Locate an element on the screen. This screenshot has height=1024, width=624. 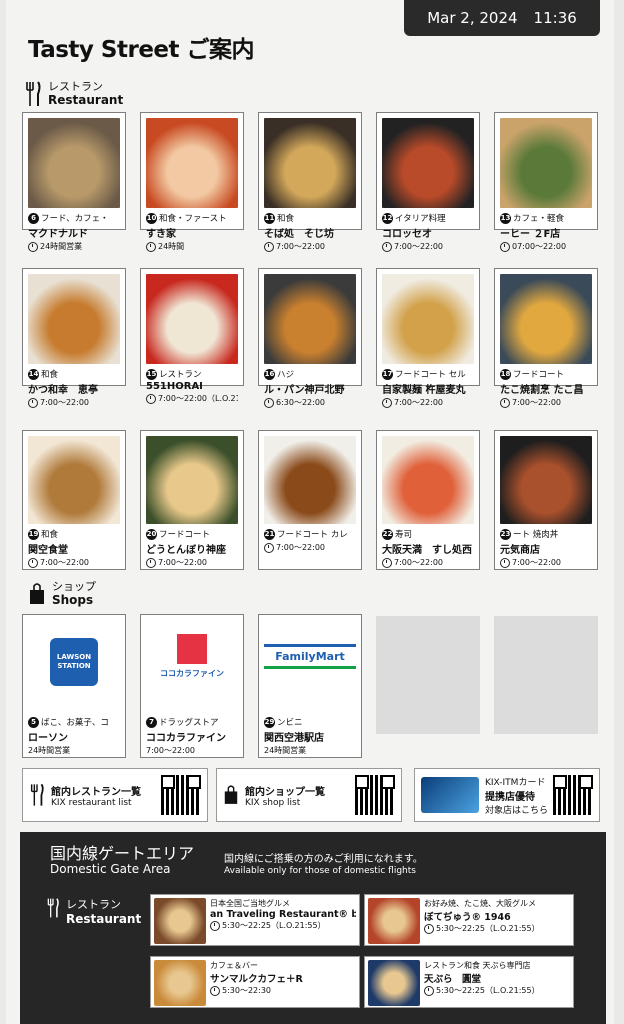
restaurant-card: 10 和食・ファースト すき家 24時間 is located at coordinates (192, 182).